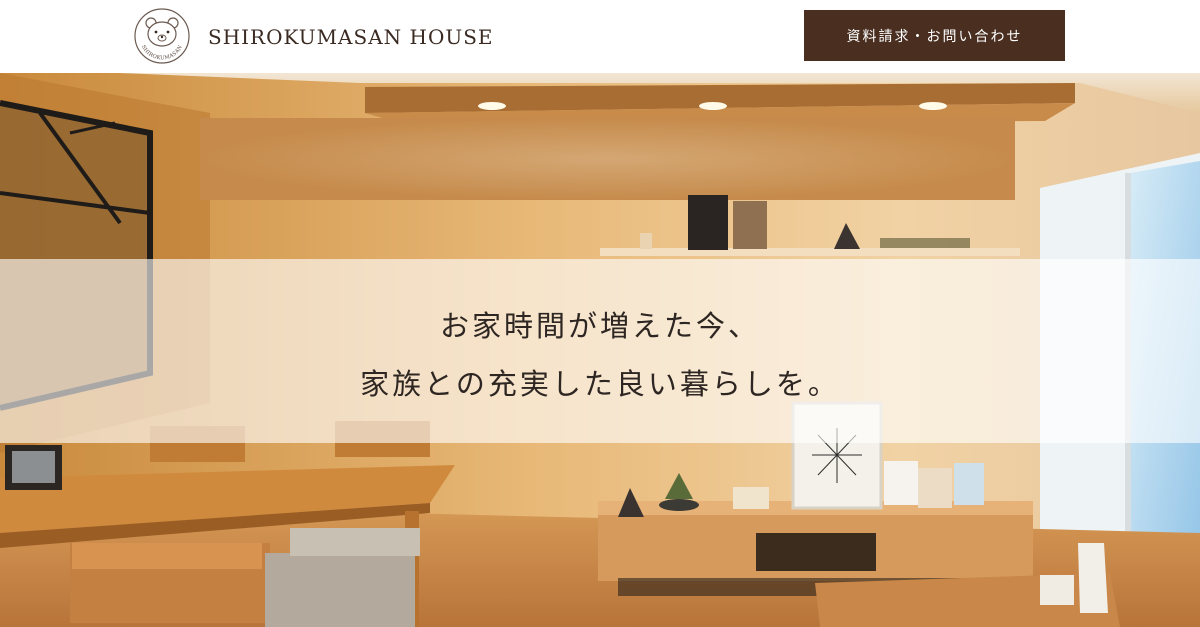 This screenshot has width=1200, height=627. I want to click on logo-text: SHIROKUMASAN HOUSE, so click(351, 37).